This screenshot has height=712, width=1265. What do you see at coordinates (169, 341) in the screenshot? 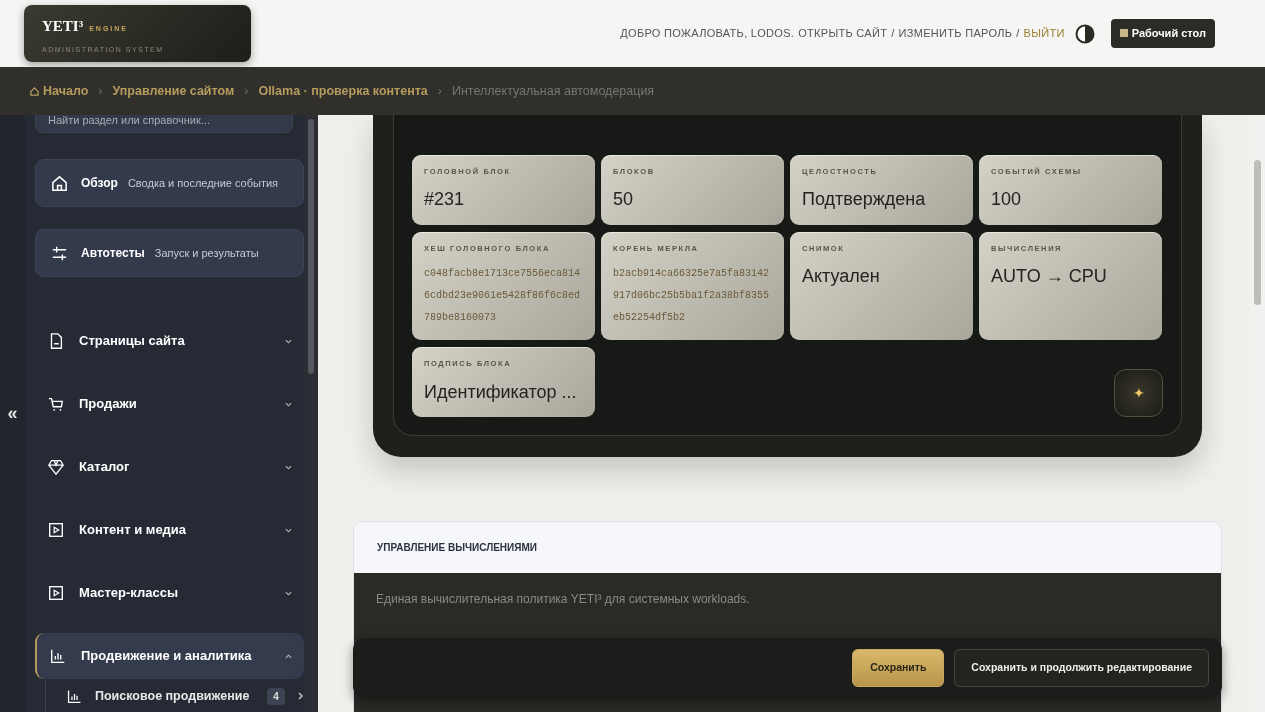
I see `sidebar-item: Страницы сайта` at bounding box center [169, 341].